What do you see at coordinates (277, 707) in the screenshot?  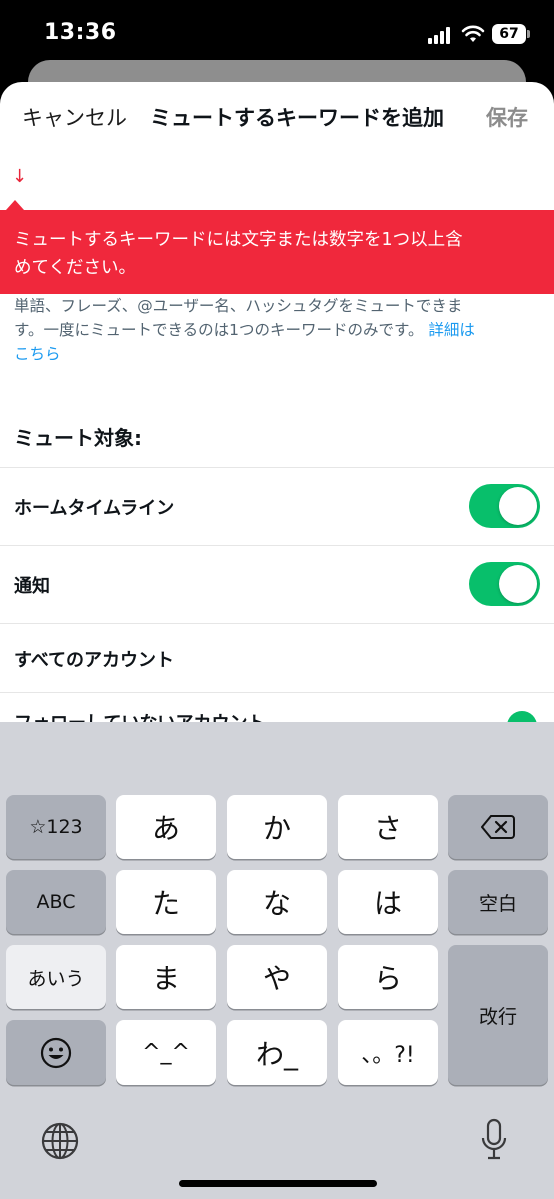 I see `row-not-following: フォローしていないアカウント` at bounding box center [277, 707].